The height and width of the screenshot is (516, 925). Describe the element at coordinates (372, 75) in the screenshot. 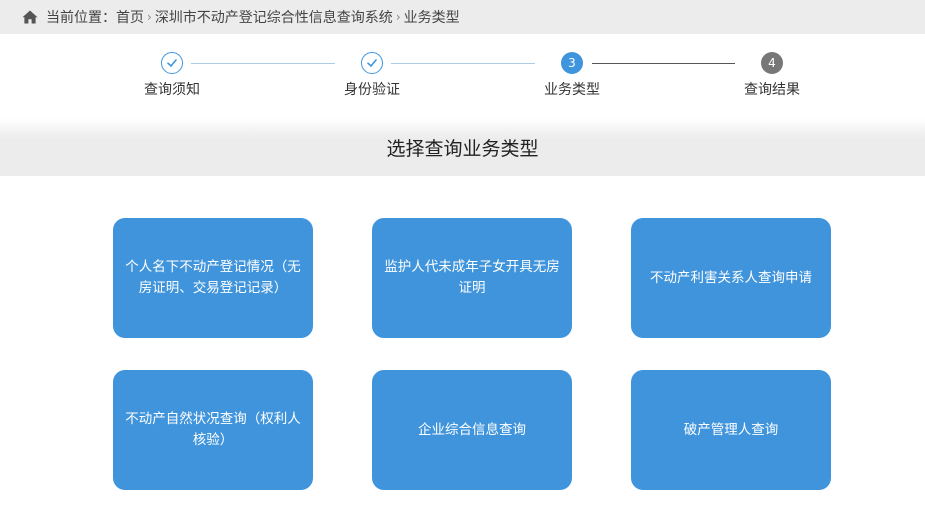

I see `step-identity: 身份验证` at that location.